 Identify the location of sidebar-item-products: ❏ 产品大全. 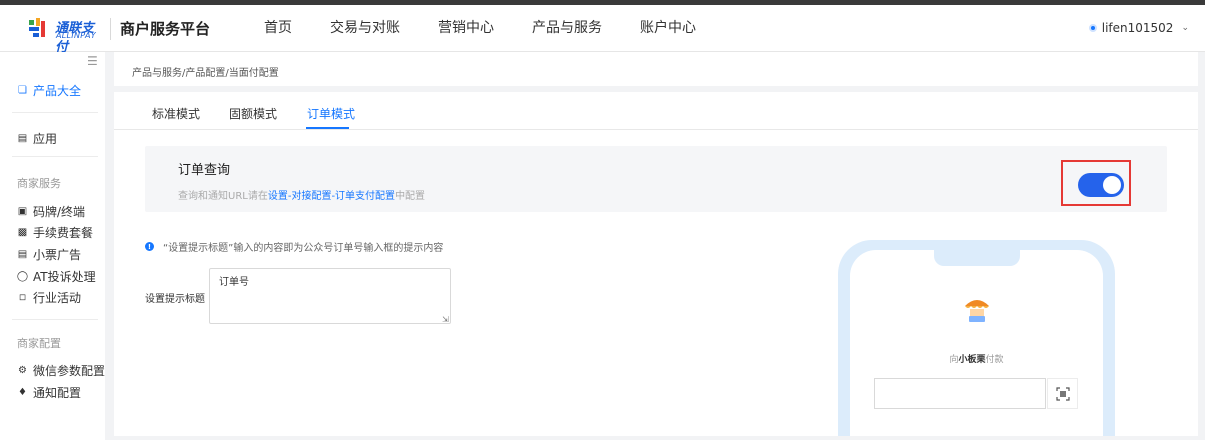
(49, 90).